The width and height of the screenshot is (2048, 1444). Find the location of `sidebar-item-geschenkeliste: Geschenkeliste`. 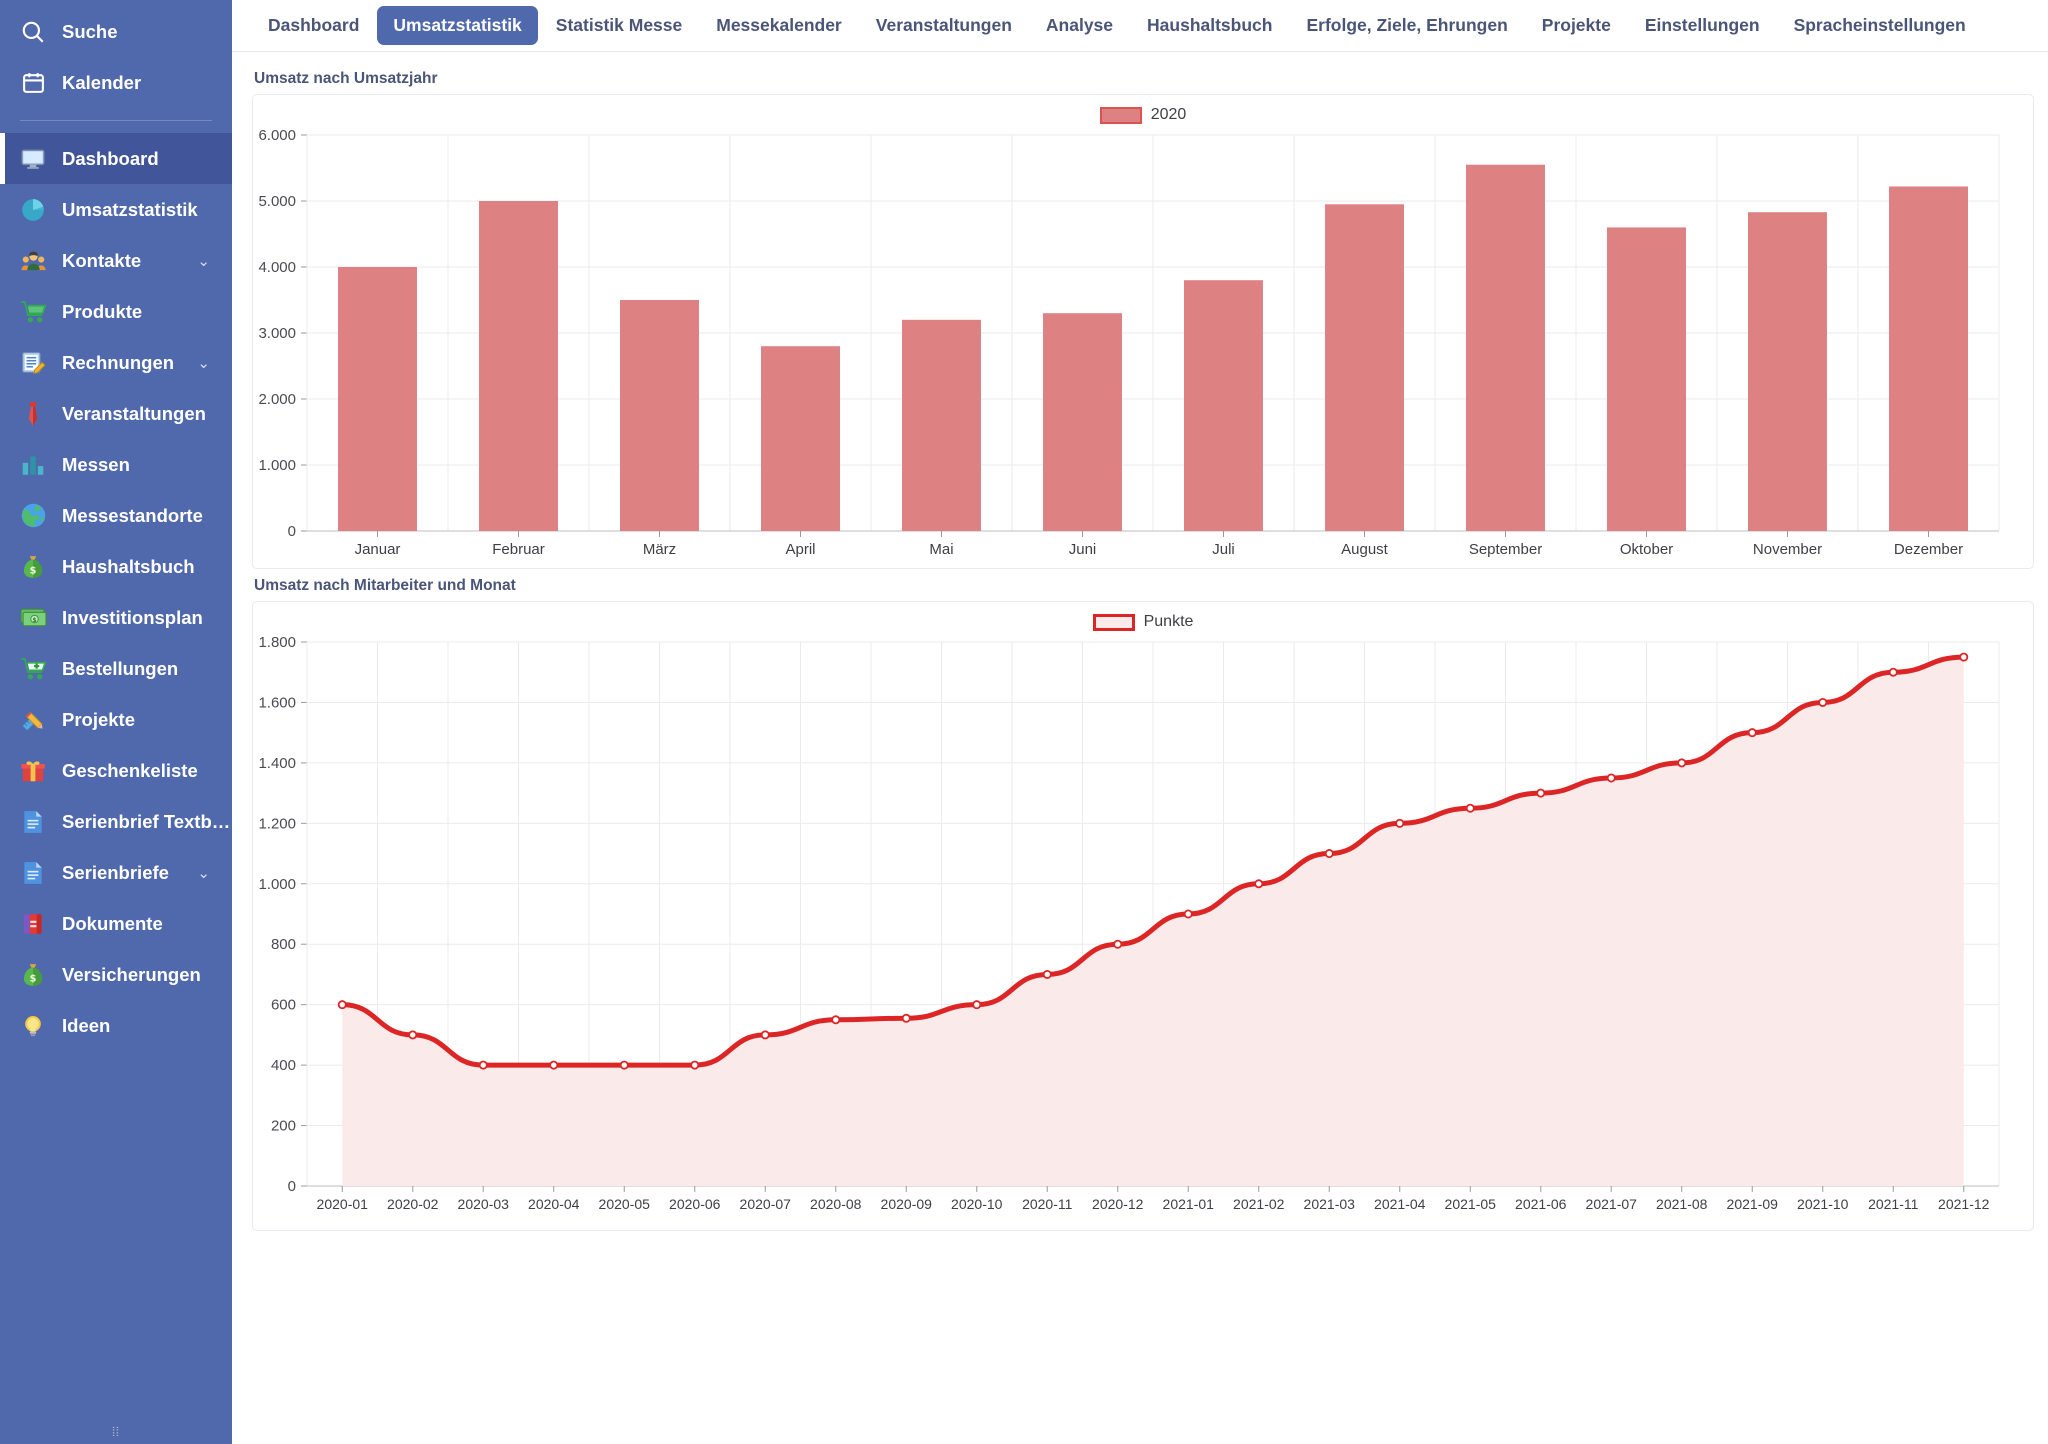

sidebar-item-geschenkeliste: Geschenkeliste is located at coordinates (116, 770).